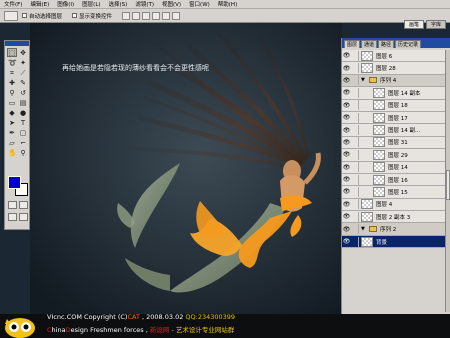  Describe the element at coordinates (12, 217) in the screenshot. I see `screen-mode-standard-icon` at that location.